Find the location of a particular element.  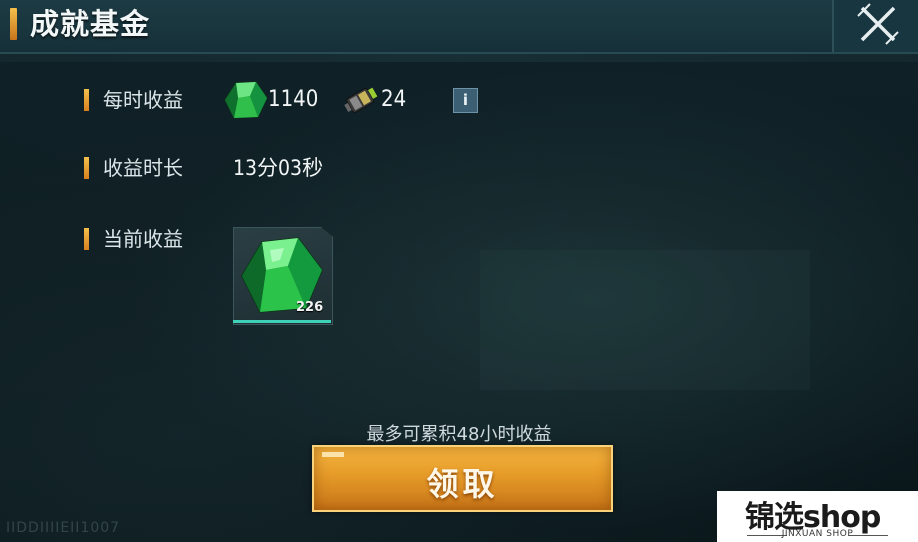

item-count: 226 is located at coordinates (310, 307).